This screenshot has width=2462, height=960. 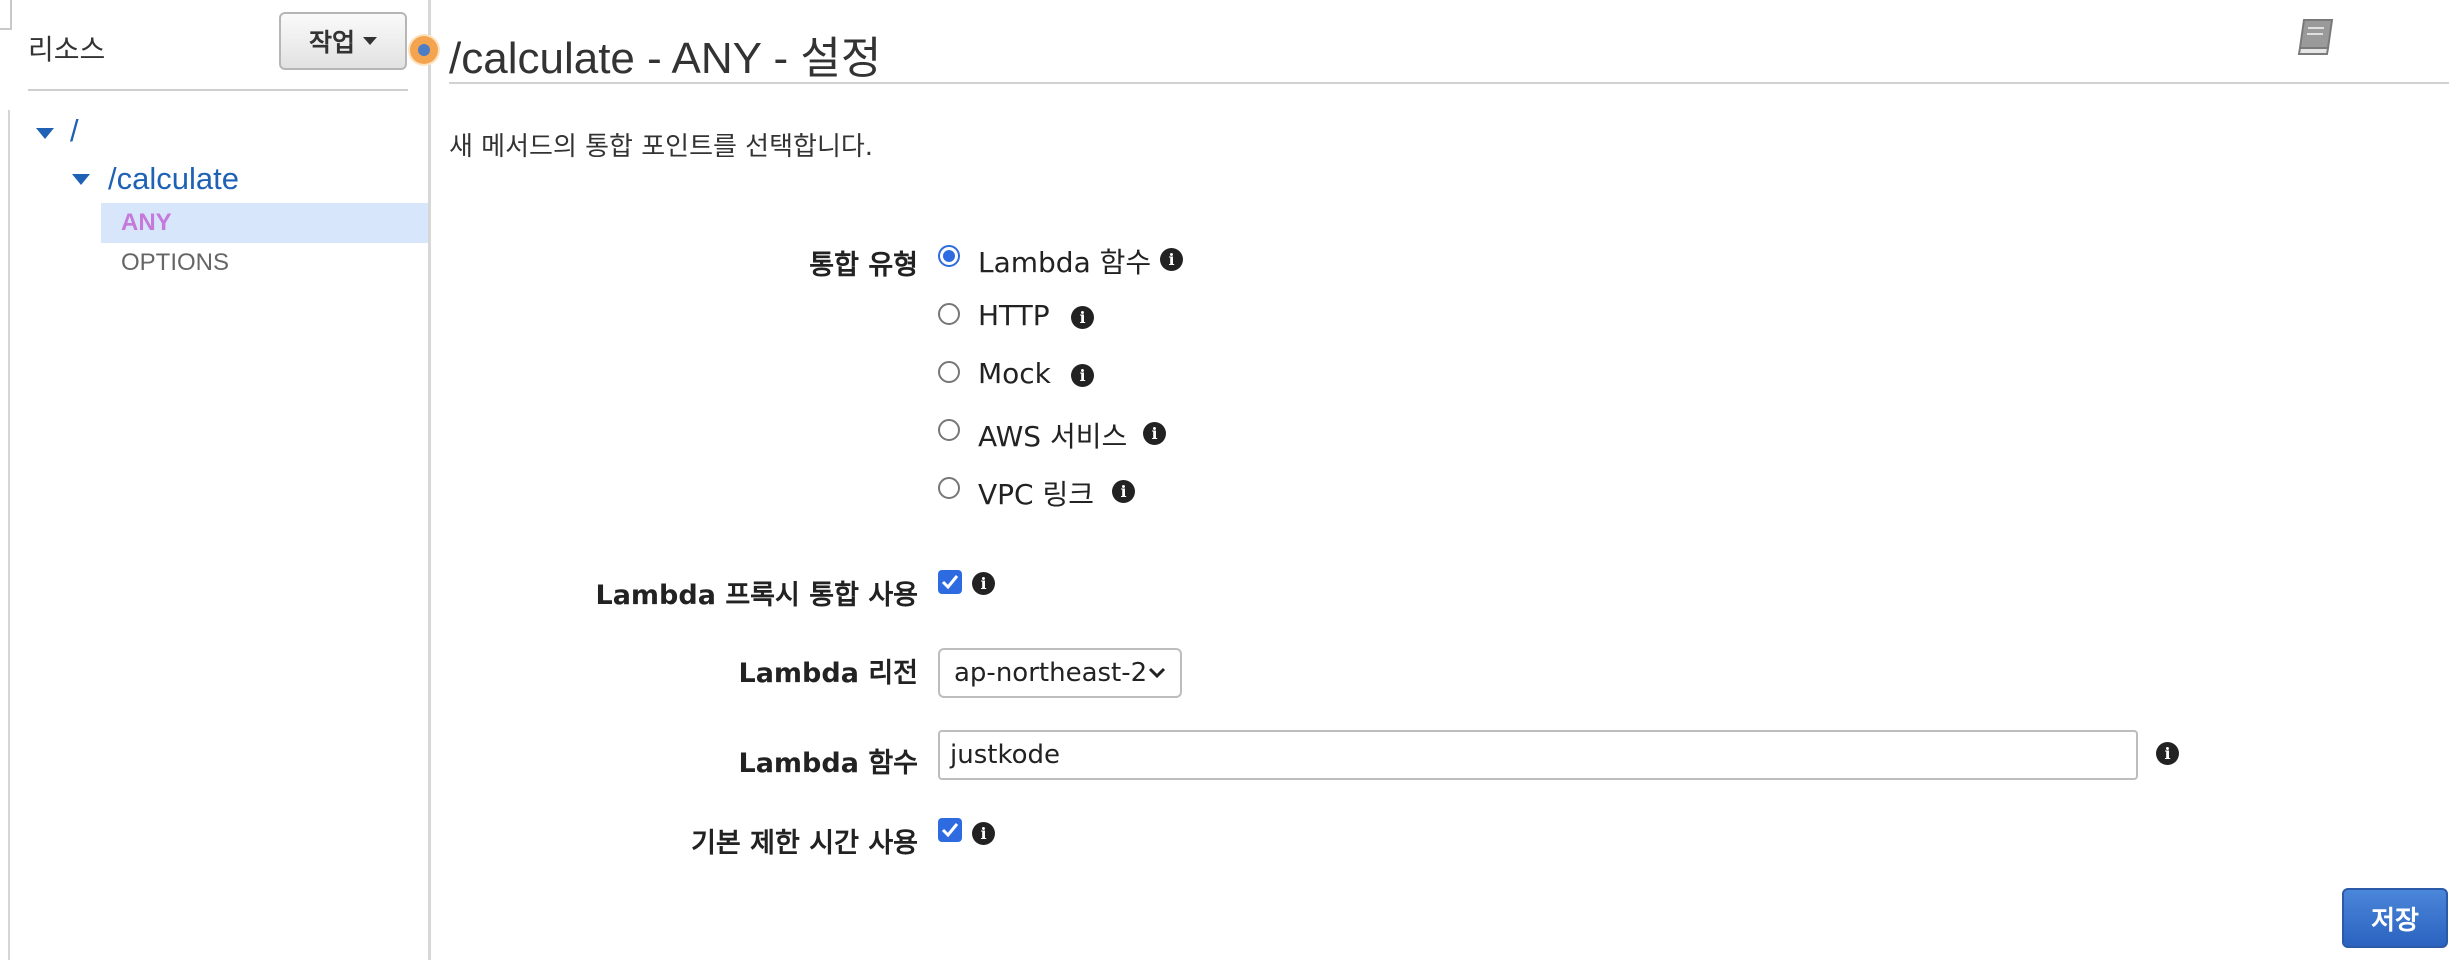 What do you see at coordinates (429, 480) in the screenshot?
I see `sidebar-divider` at bounding box center [429, 480].